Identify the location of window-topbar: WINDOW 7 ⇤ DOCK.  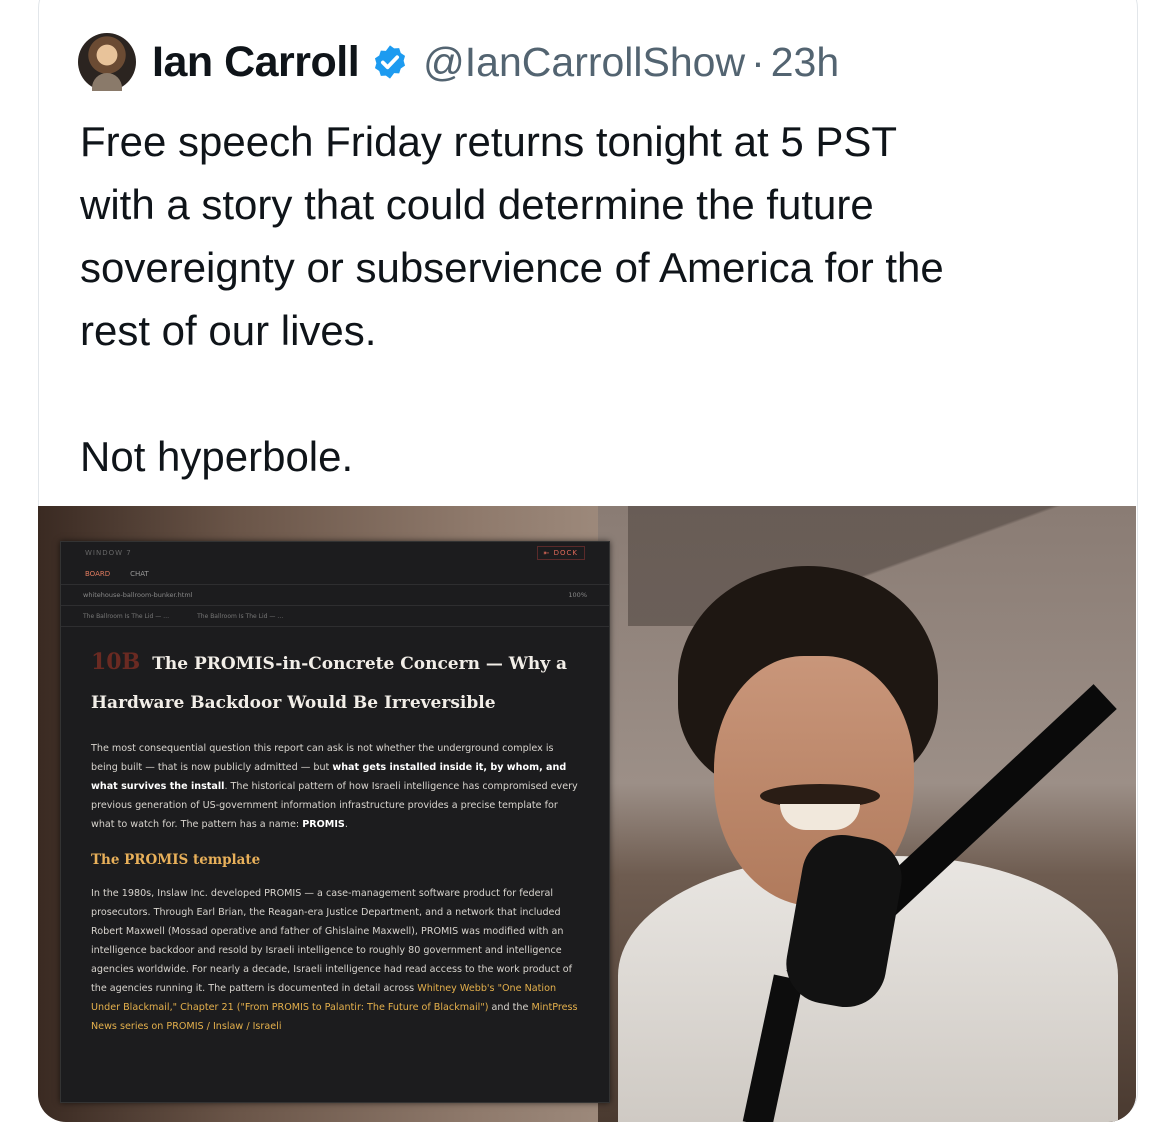
(335, 553).